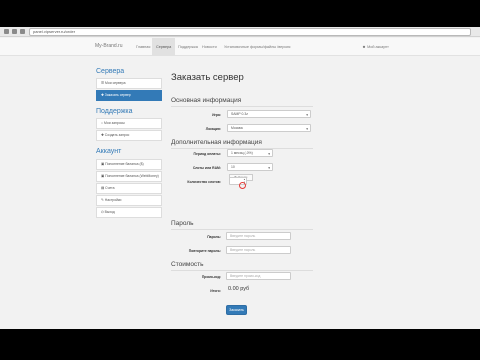 The height and width of the screenshot is (360, 480). What do you see at coordinates (109, 212) in the screenshot?
I see `sidebar-item-label: Выход` at bounding box center [109, 212].